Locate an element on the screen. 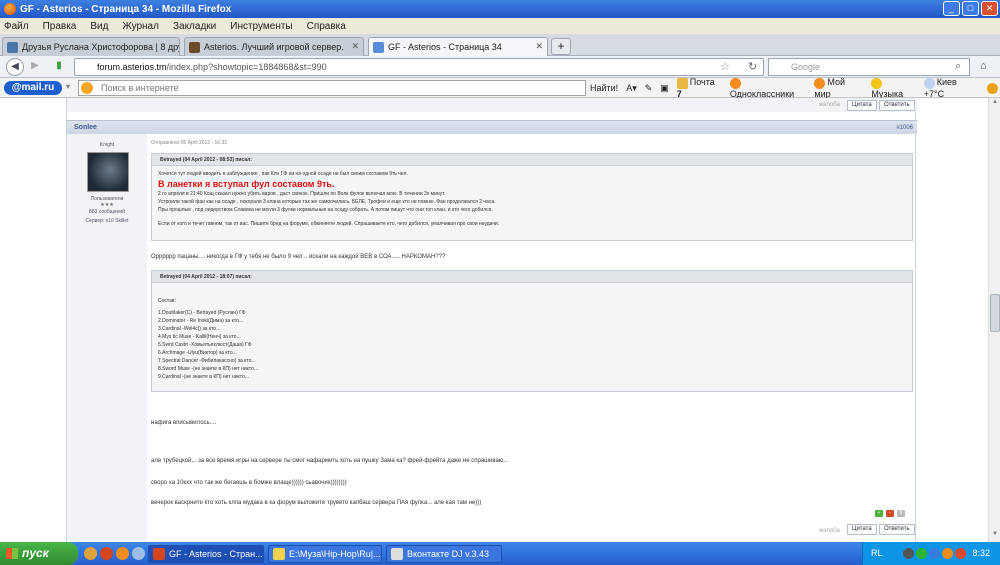 The height and width of the screenshot is (565, 1000). mail-link: Почта 7 is located at coordinates (699, 88).